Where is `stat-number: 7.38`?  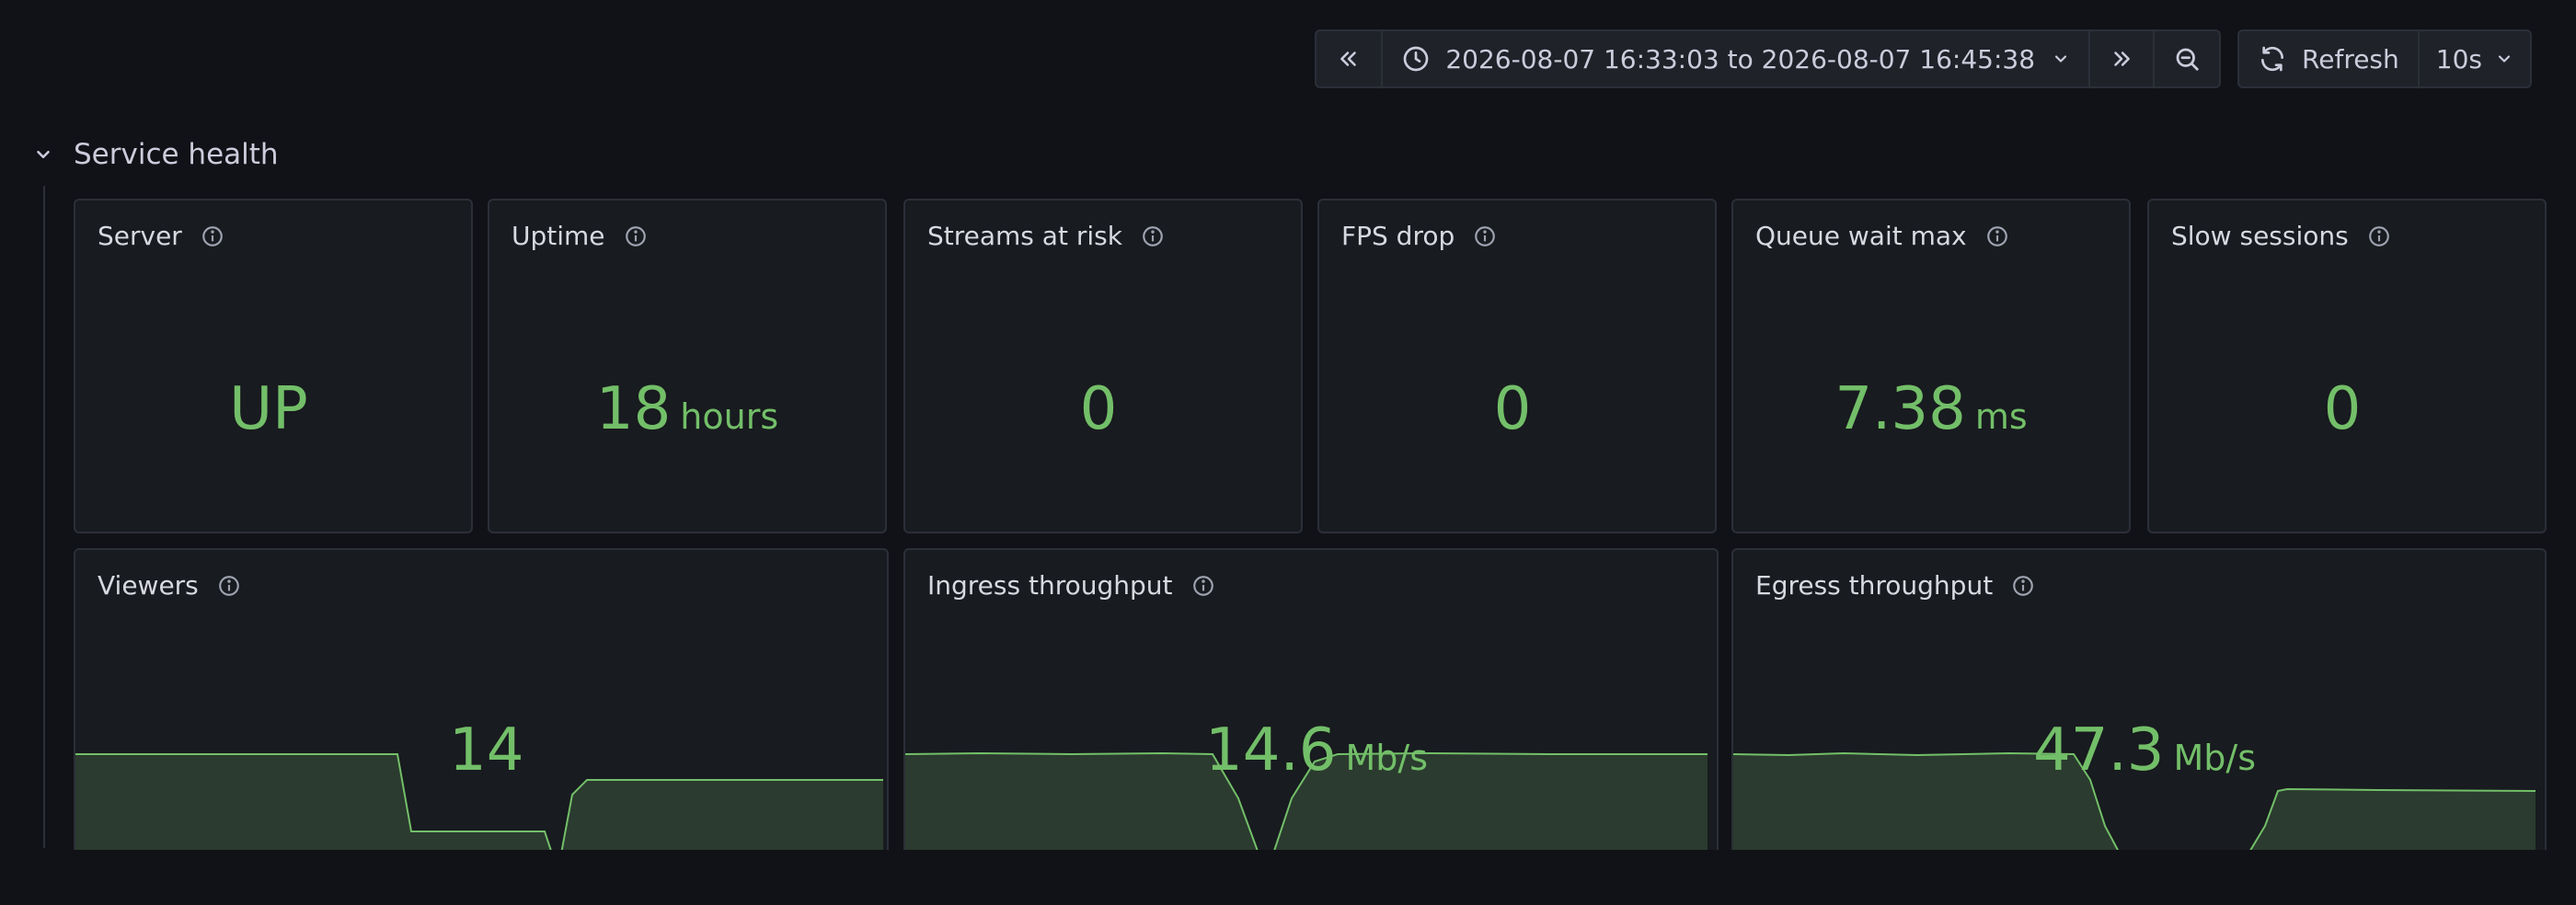 stat-number: 7.38 is located at coordinates (1900, 409).